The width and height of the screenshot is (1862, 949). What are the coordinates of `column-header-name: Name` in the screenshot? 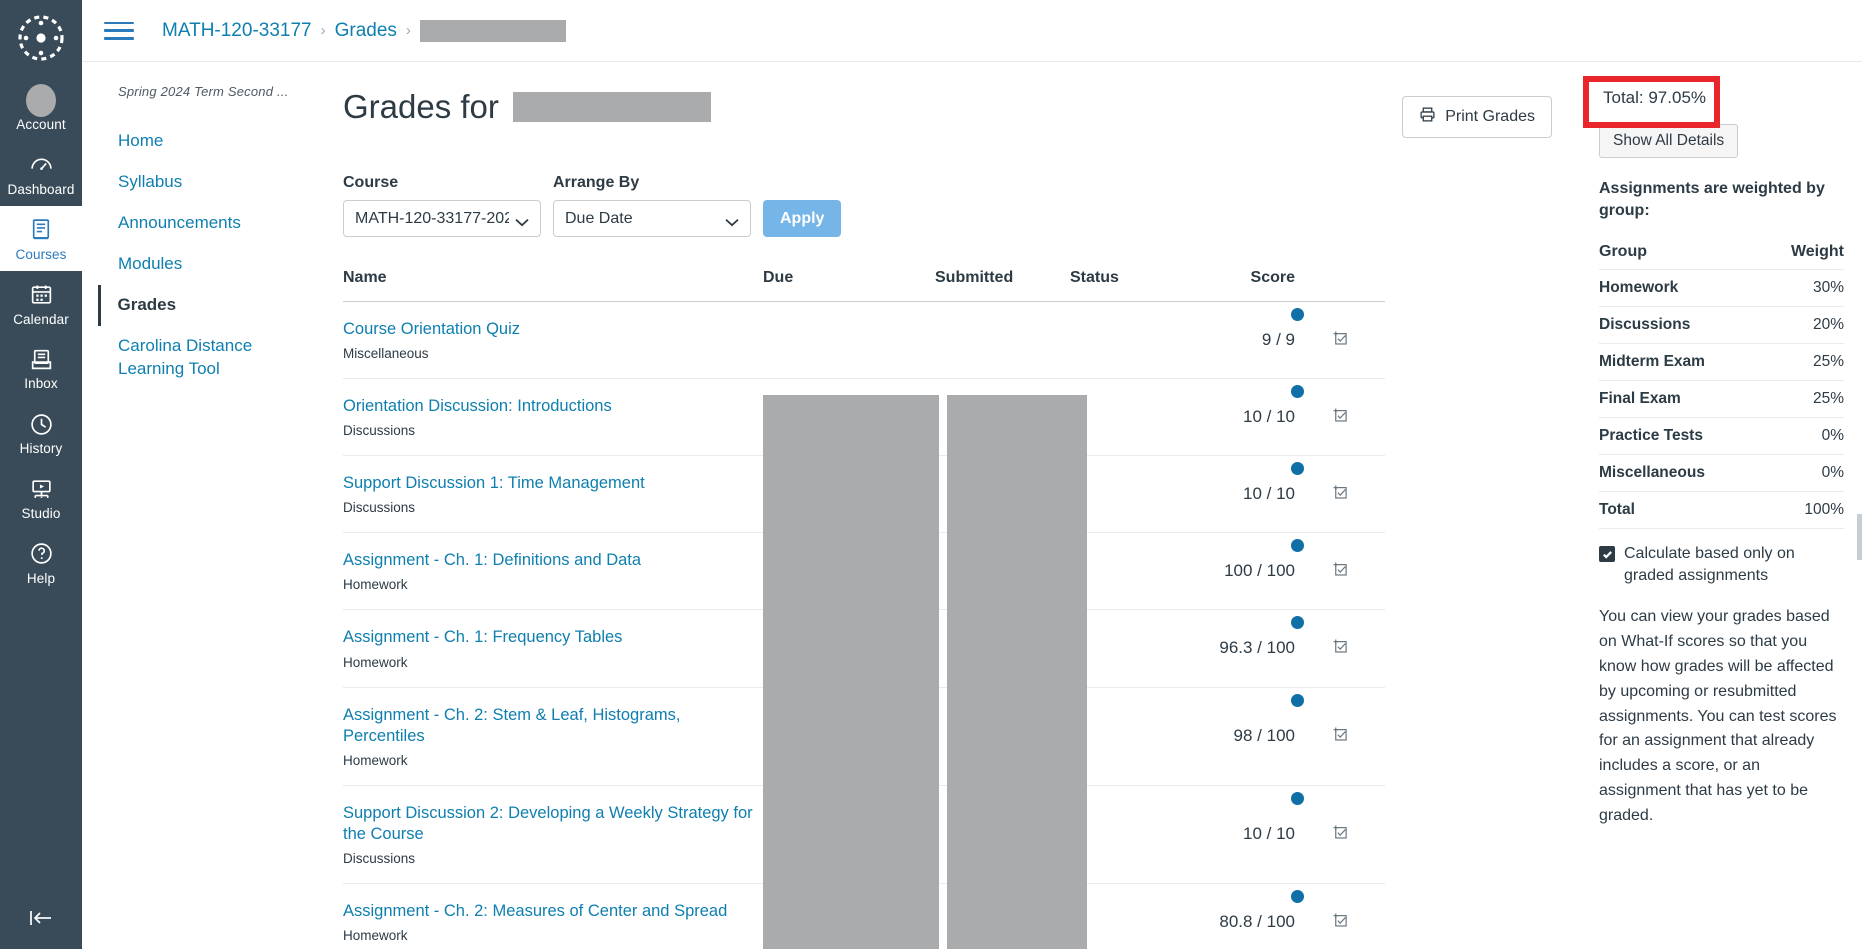 It's located at (553, 285).